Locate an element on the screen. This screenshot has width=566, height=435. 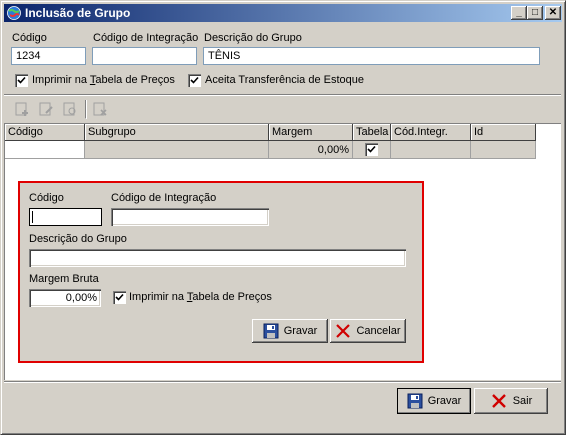
col-header-id: Id is located at coordinates (503, 132).